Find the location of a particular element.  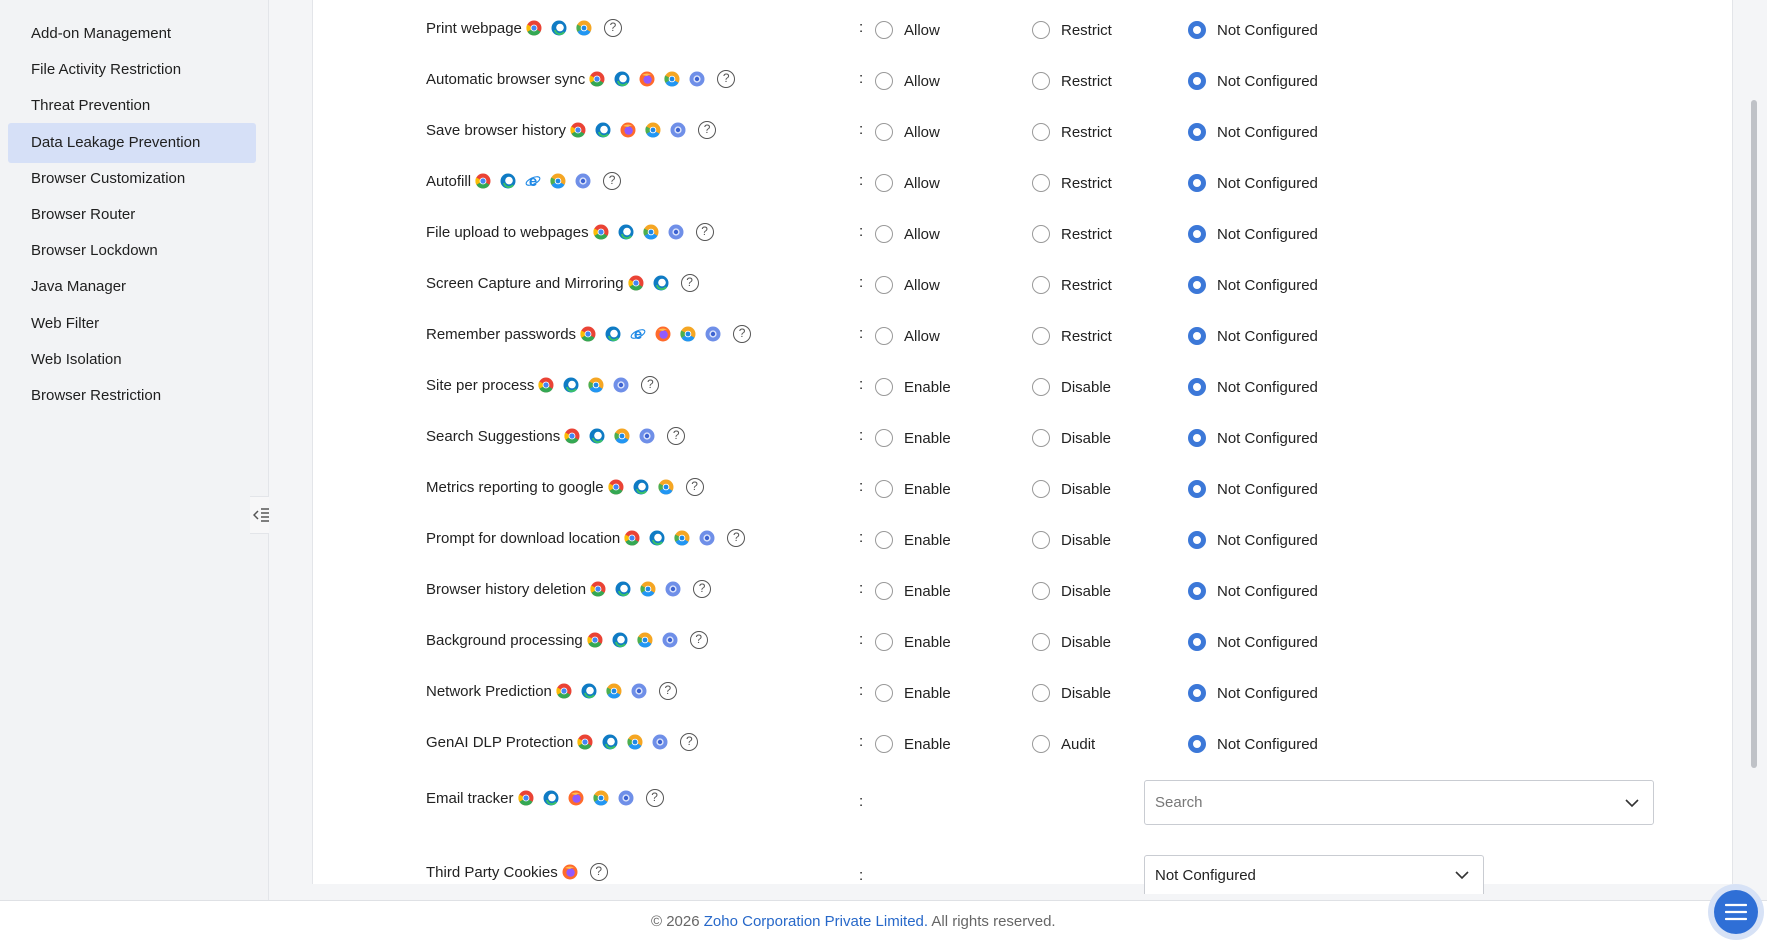

scrollbar is located at coordinates (1754, 434).